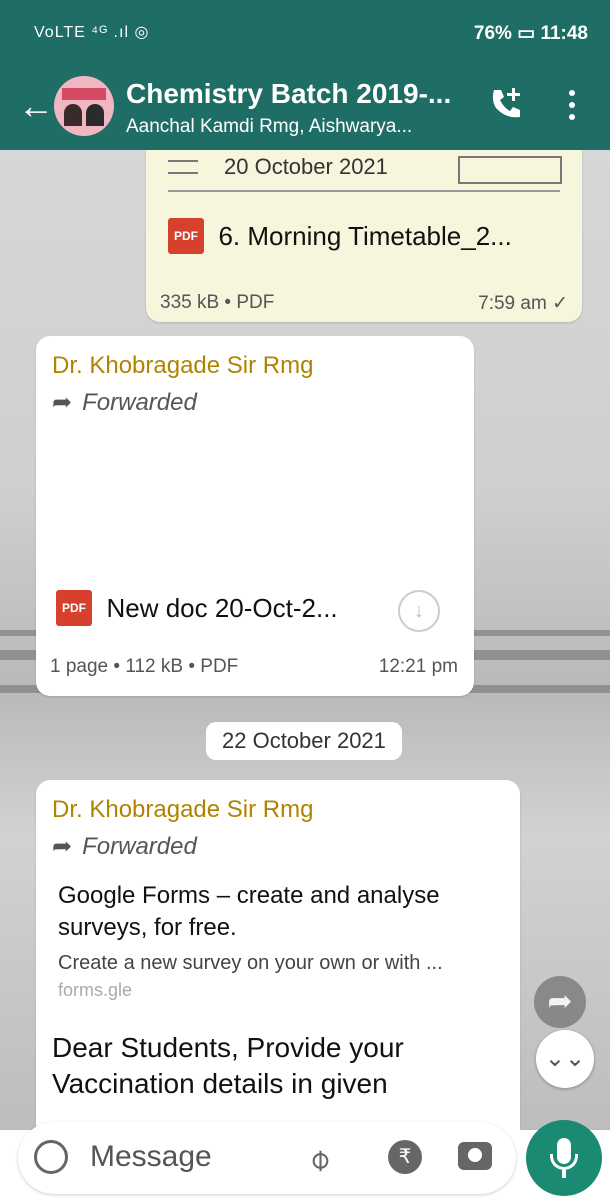 The width and height of the screenshot is (610, 1200). I want to click on add-call-icon, so click(506, 104).